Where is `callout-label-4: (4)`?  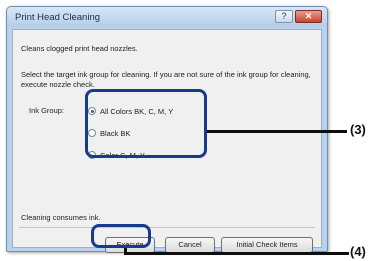 callout-label-4: (4) is located at coordinates (358, 251).